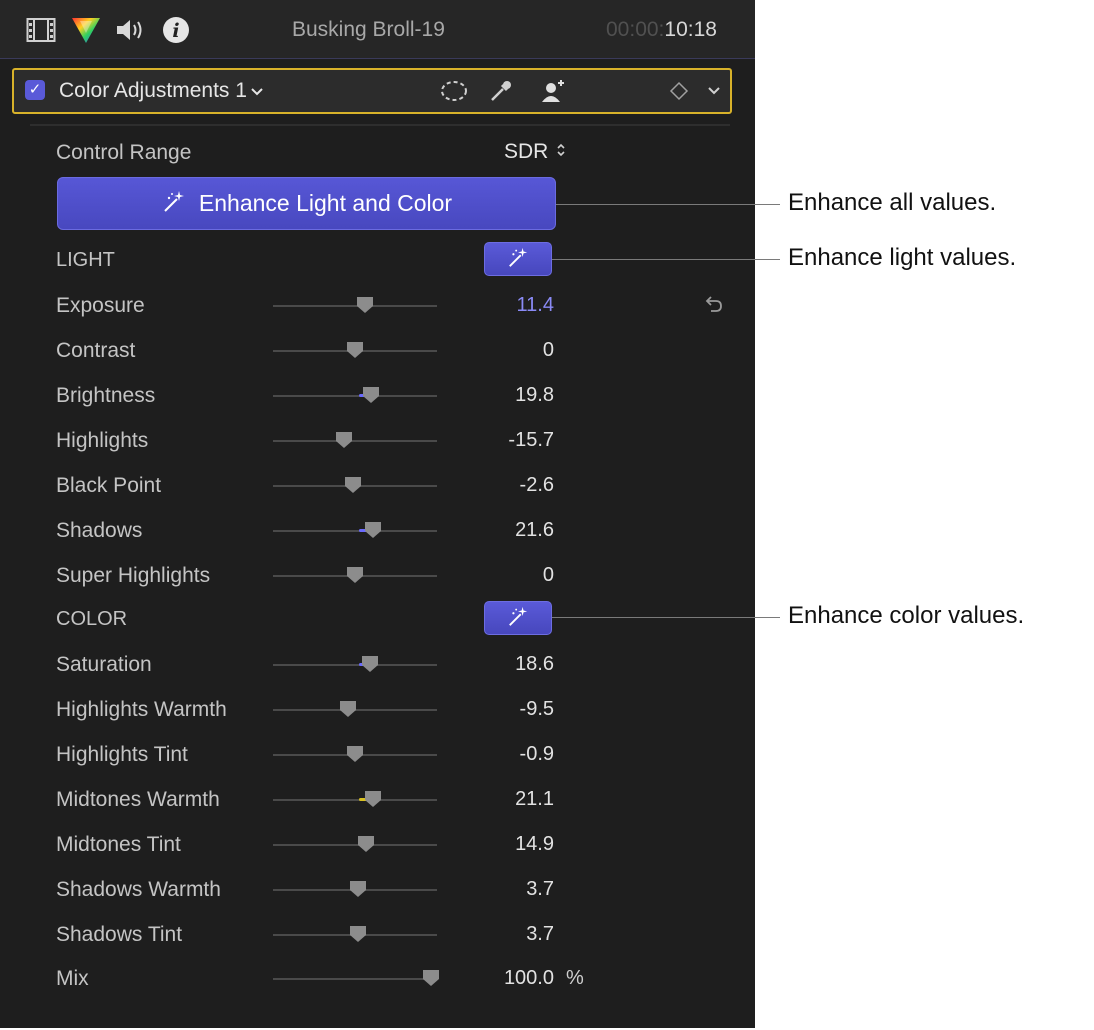 The width and height of the screenshot is (1094, 1030). Describe the element at coordinates (377, 720) in the screenshot. I see `highlights-warmth-row: Highlights Warmth -9.5` at that location.